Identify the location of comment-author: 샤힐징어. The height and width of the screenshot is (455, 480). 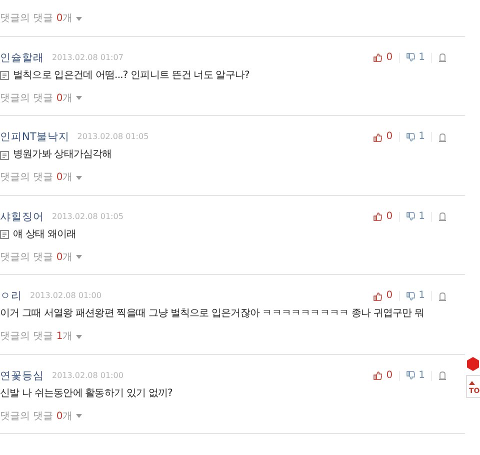
(22, 217).